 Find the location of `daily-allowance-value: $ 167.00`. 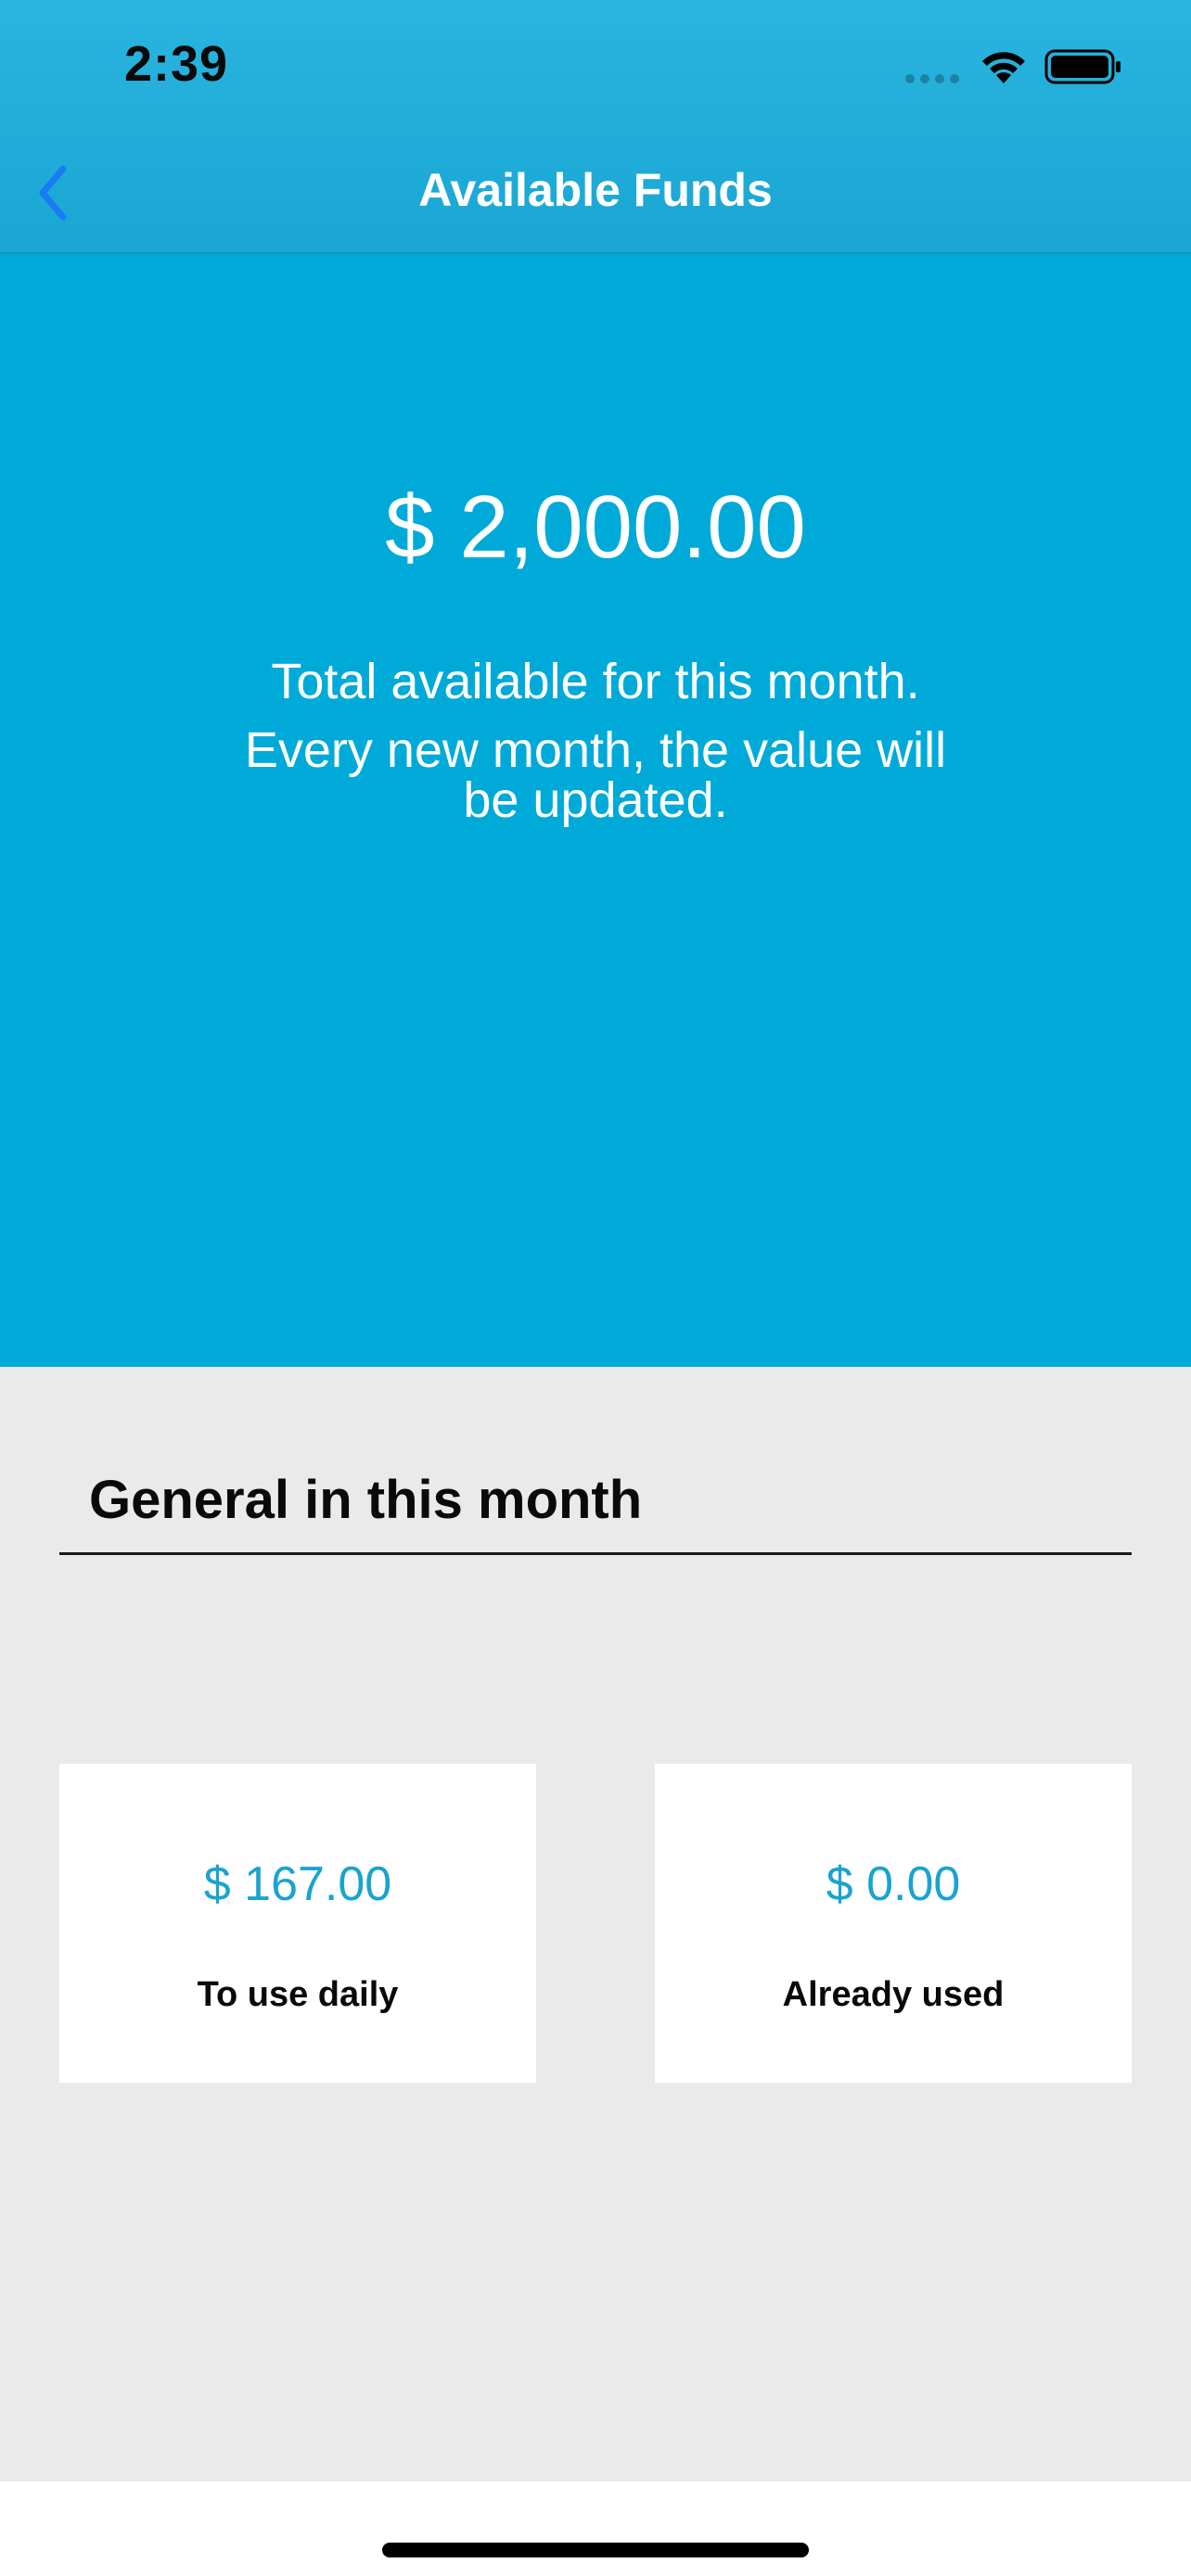

daily-allowance-value: $ 167.00 is located at coordinates (297, 1884).